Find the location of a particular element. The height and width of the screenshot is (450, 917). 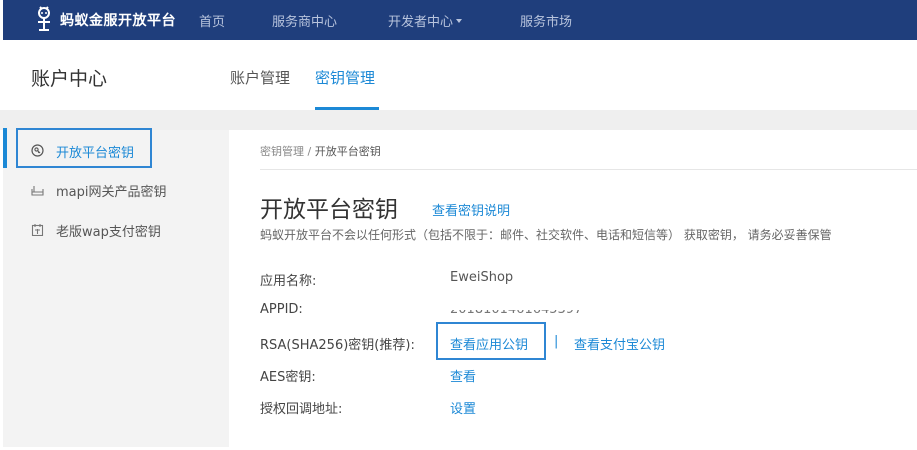

top-nav-bar: 蚂蚁金服开放平台 首页 服务商中心 开发者中心 服务市场 is located at coordinates (460, 20).